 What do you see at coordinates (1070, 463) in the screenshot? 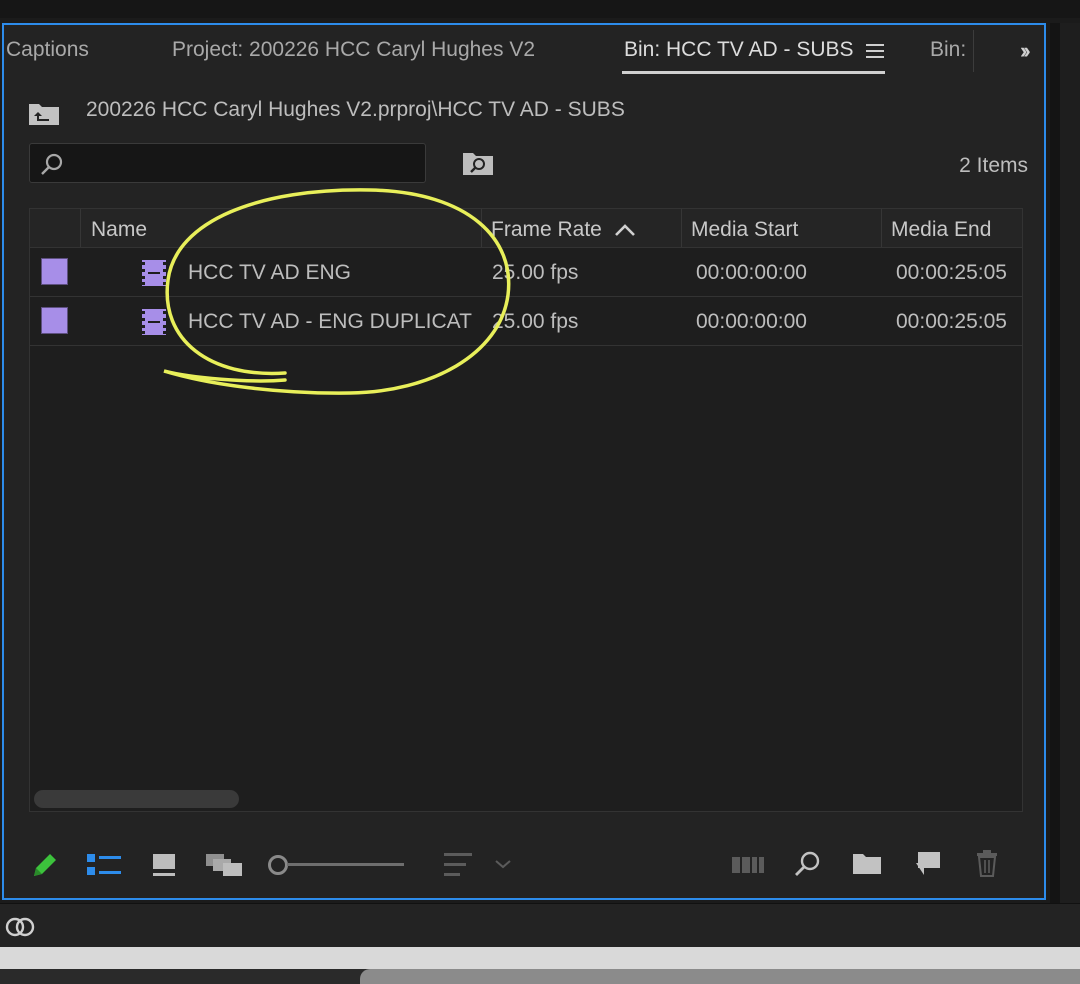
I see `adjacent-panel` at bounding box center [1070, 463].